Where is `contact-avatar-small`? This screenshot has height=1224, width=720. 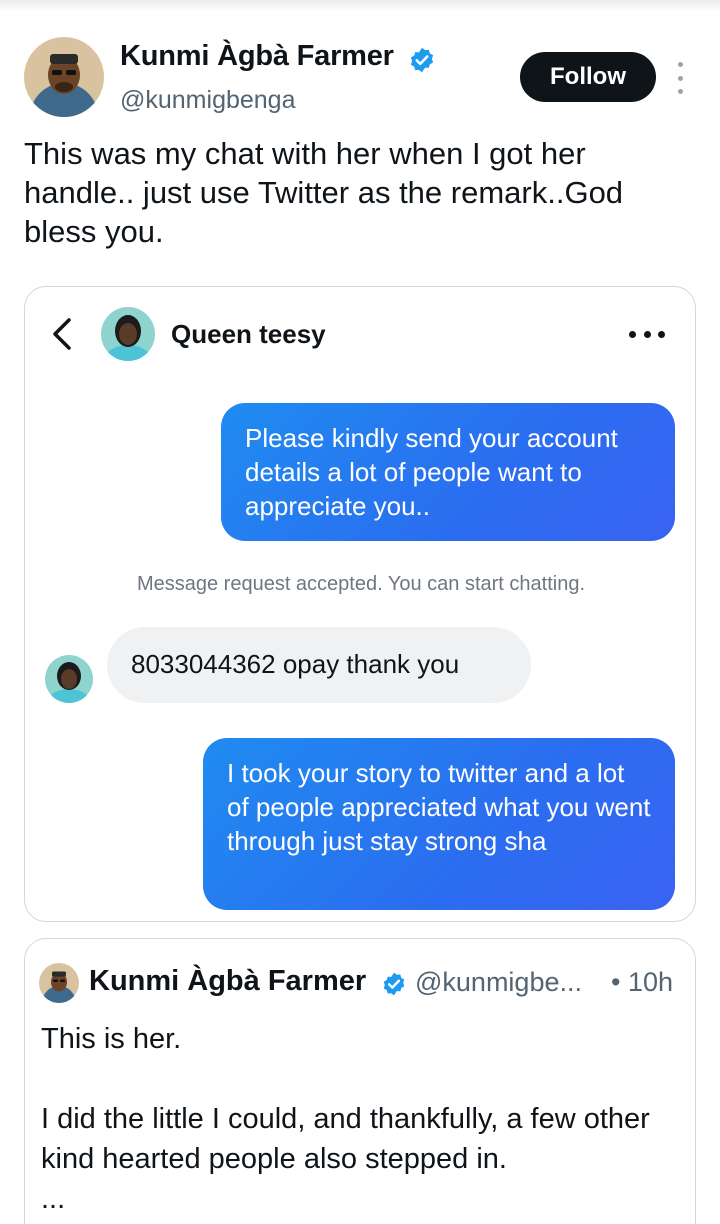 contact-avatar-small is located at coordinates (69, 679).